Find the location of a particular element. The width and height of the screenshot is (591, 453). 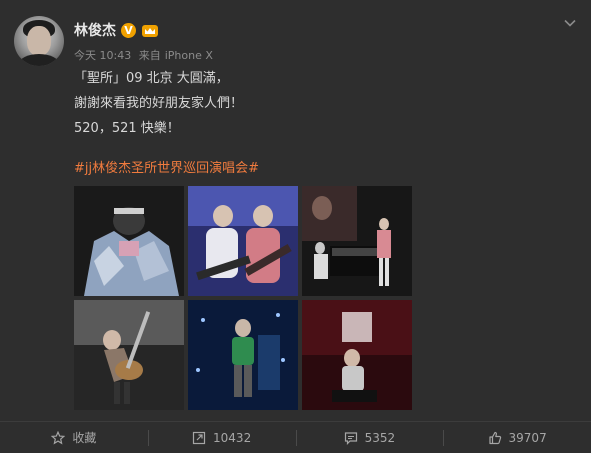

post-meta: 今天 10:43 来自 iPhone X is located at coordinates (145, 55).